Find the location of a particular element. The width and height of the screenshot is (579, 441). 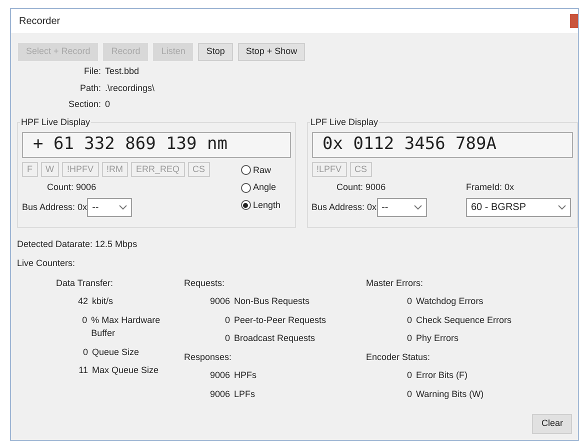

live-counters-heading: Live Counters: is located at coordinates (46, 263).